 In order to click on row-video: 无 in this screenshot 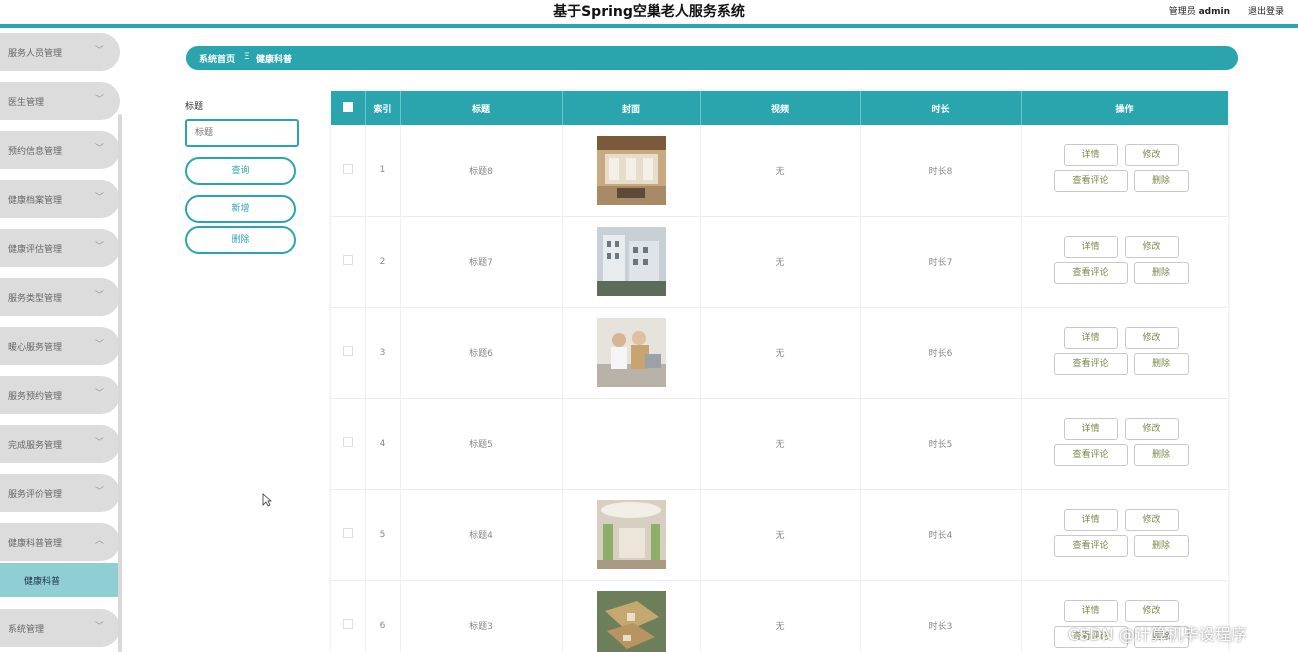, I will do `click(780, 616)`.